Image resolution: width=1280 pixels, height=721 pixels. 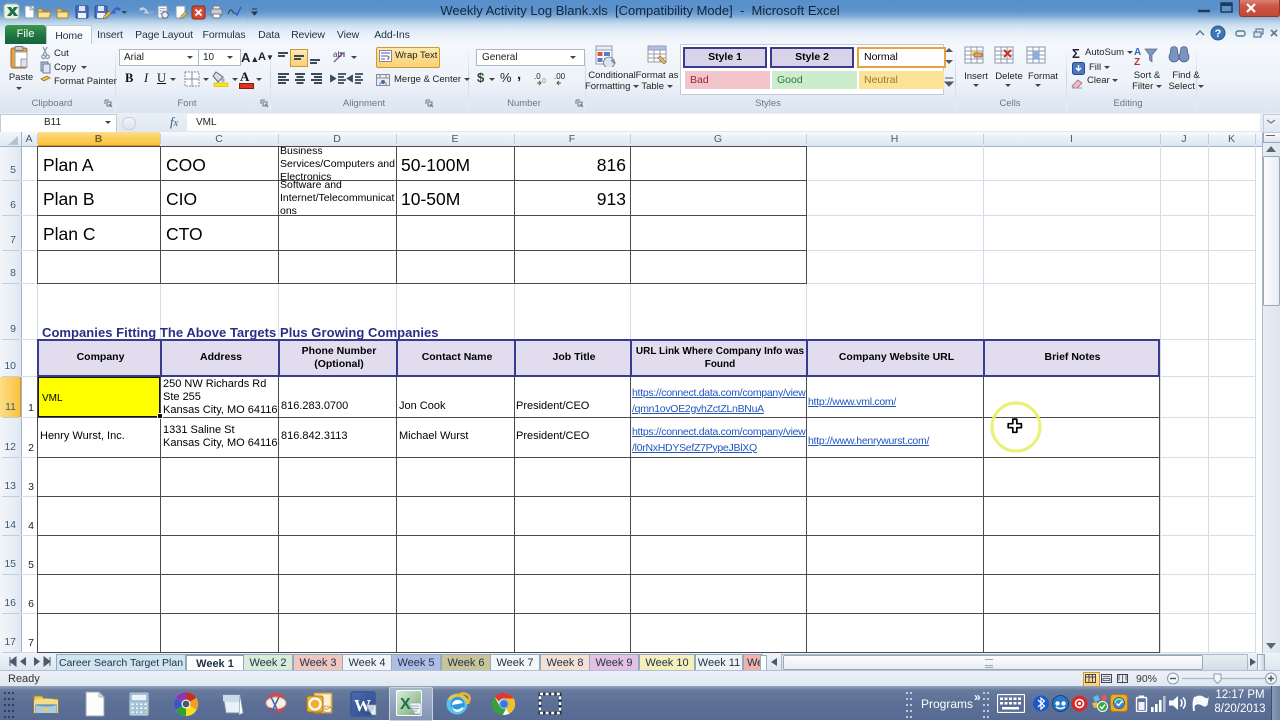 I want to click on svg-text: ab, so click(x=337, y=54).